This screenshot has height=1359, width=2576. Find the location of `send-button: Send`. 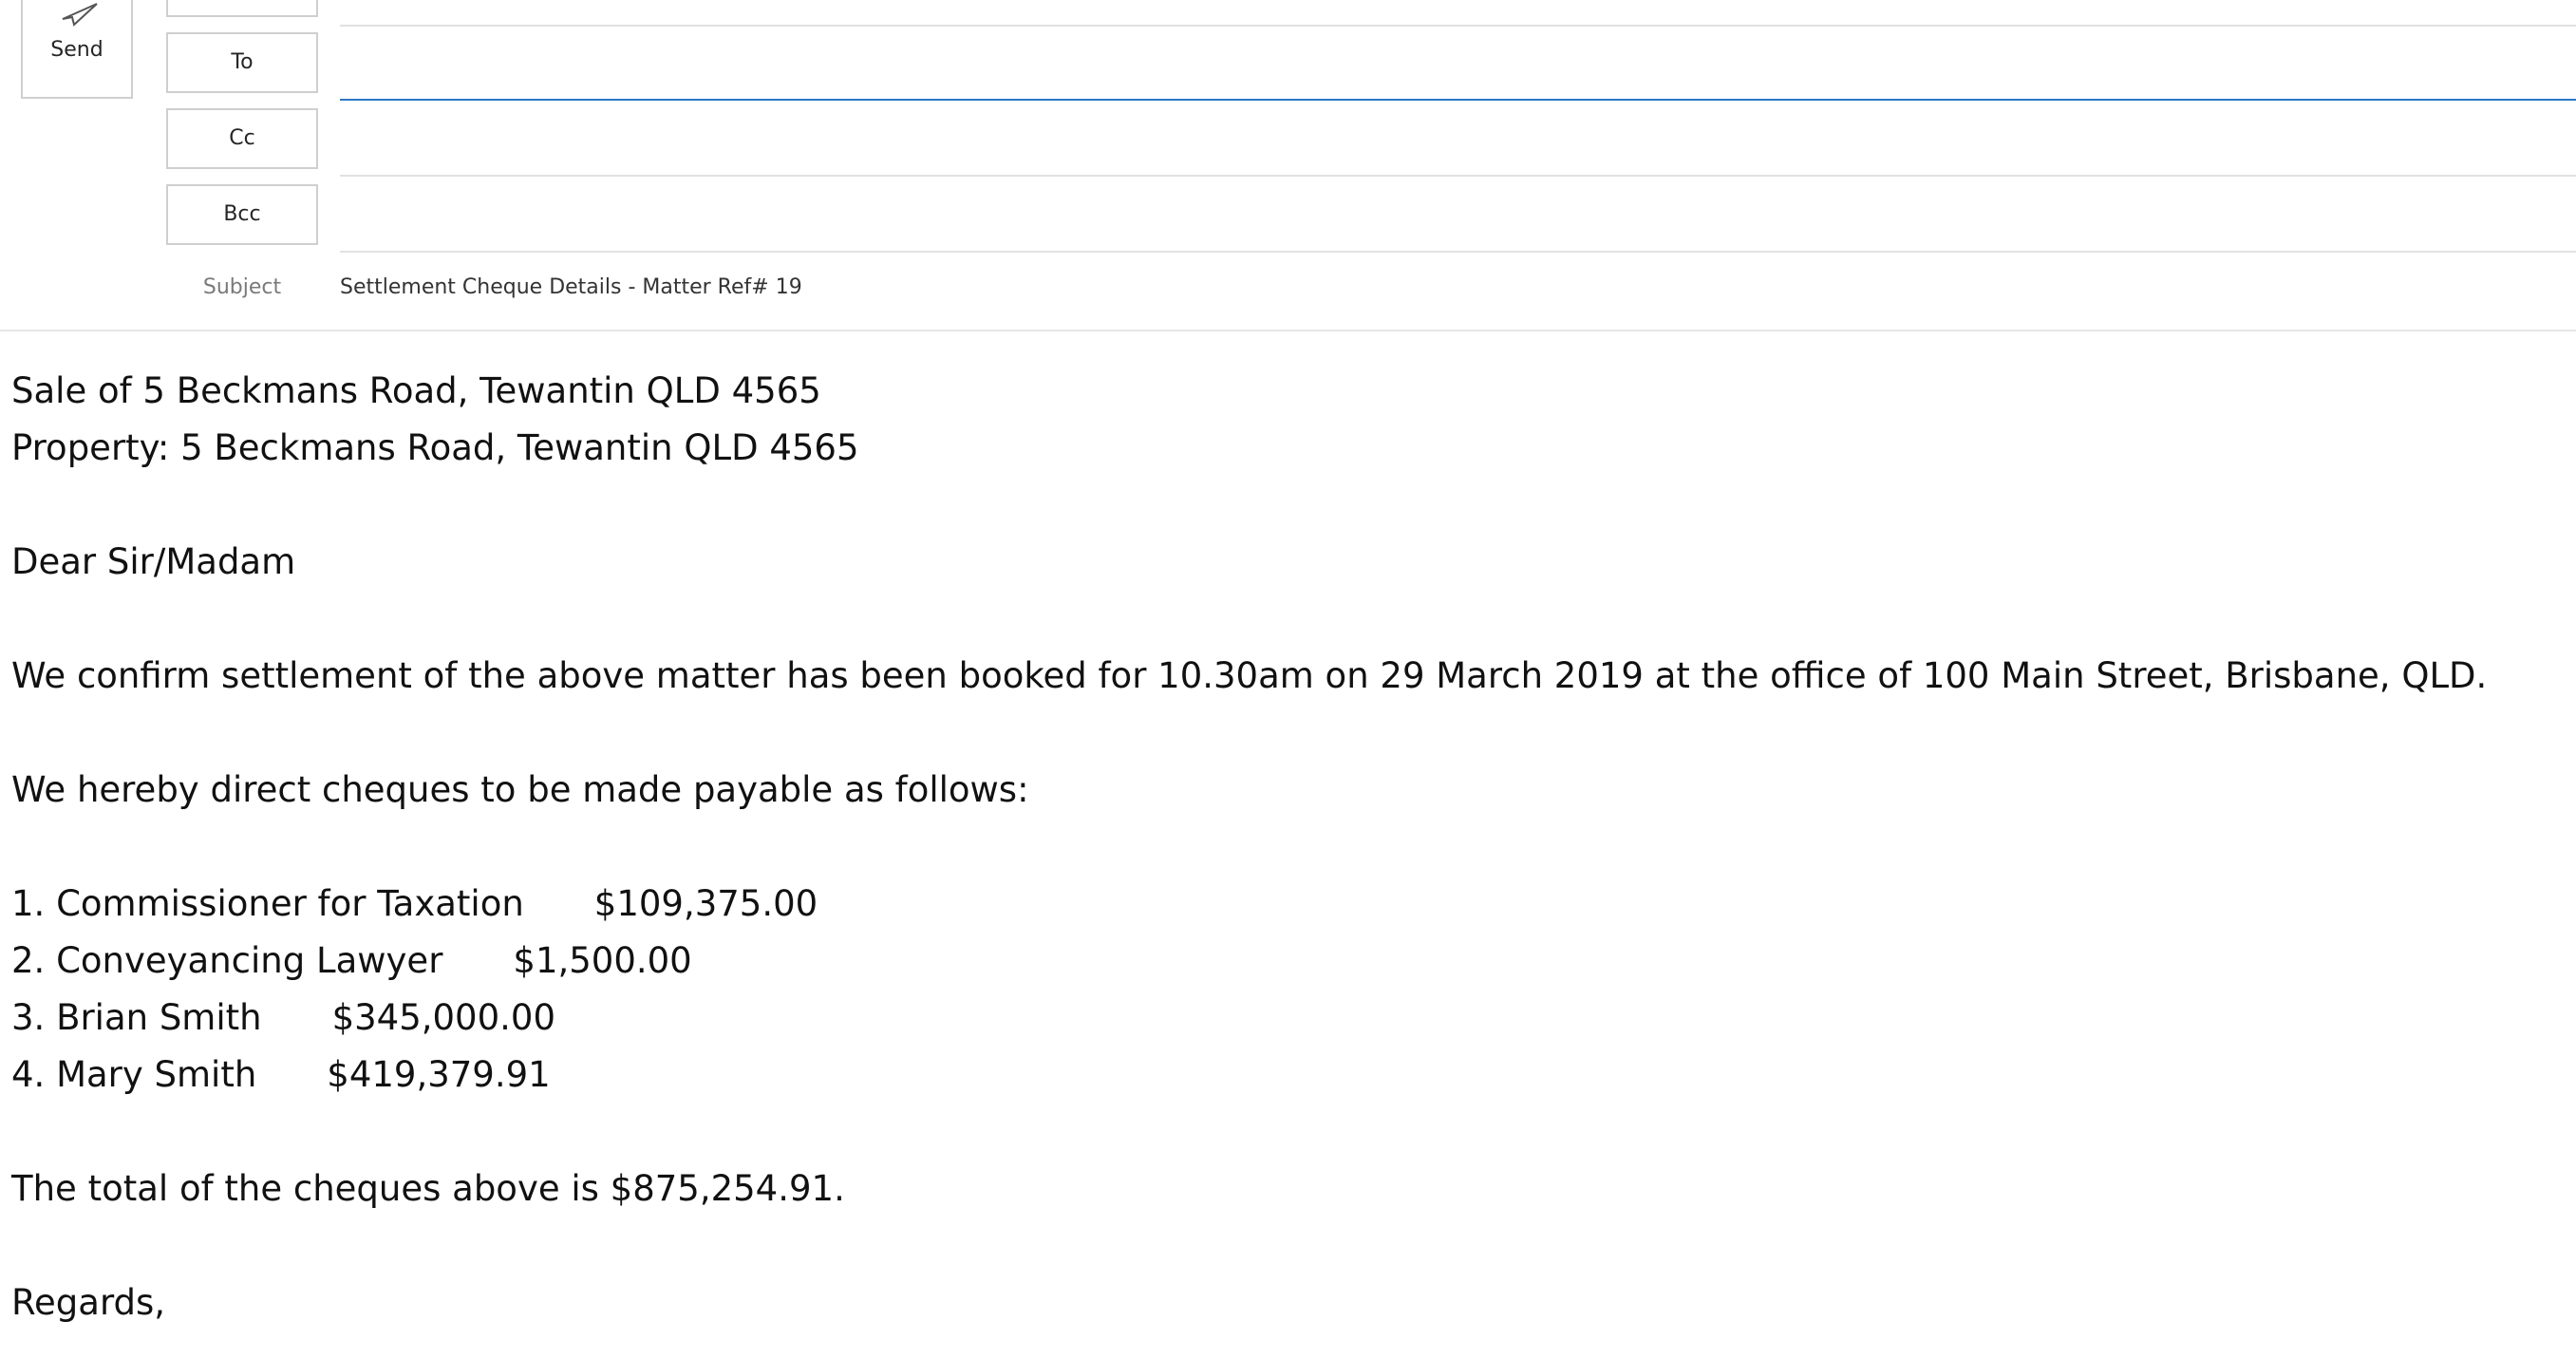

send-button: Send is located at coordinates (77, 50).